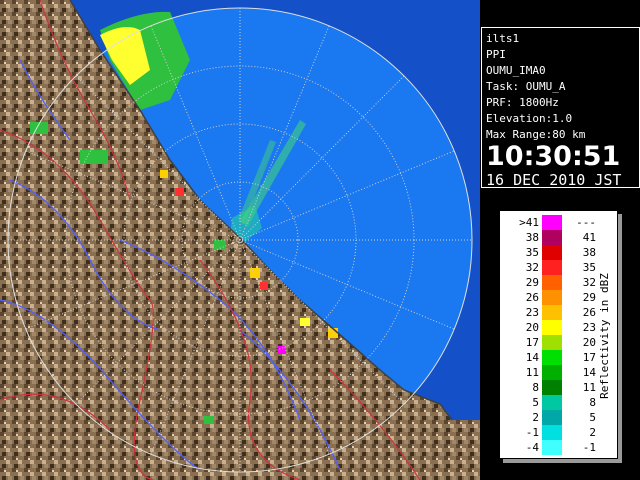 The width and height of the screenshot is (640, 480). I want to click on legend-title: Reflectivity in dBZ, so click(604, 336).